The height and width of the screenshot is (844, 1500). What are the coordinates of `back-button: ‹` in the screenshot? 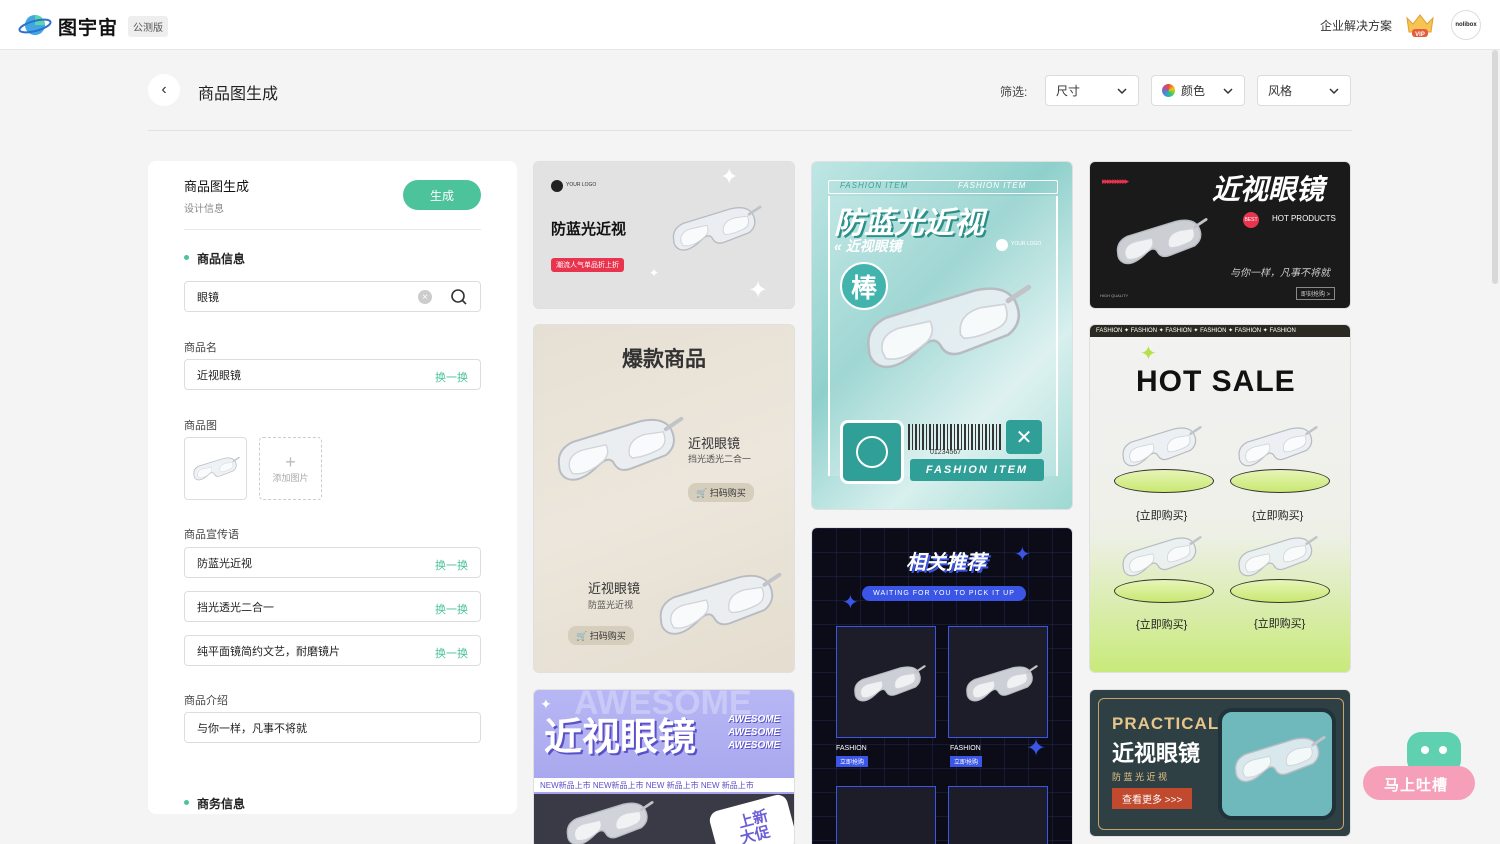 It's located at (164, 90).